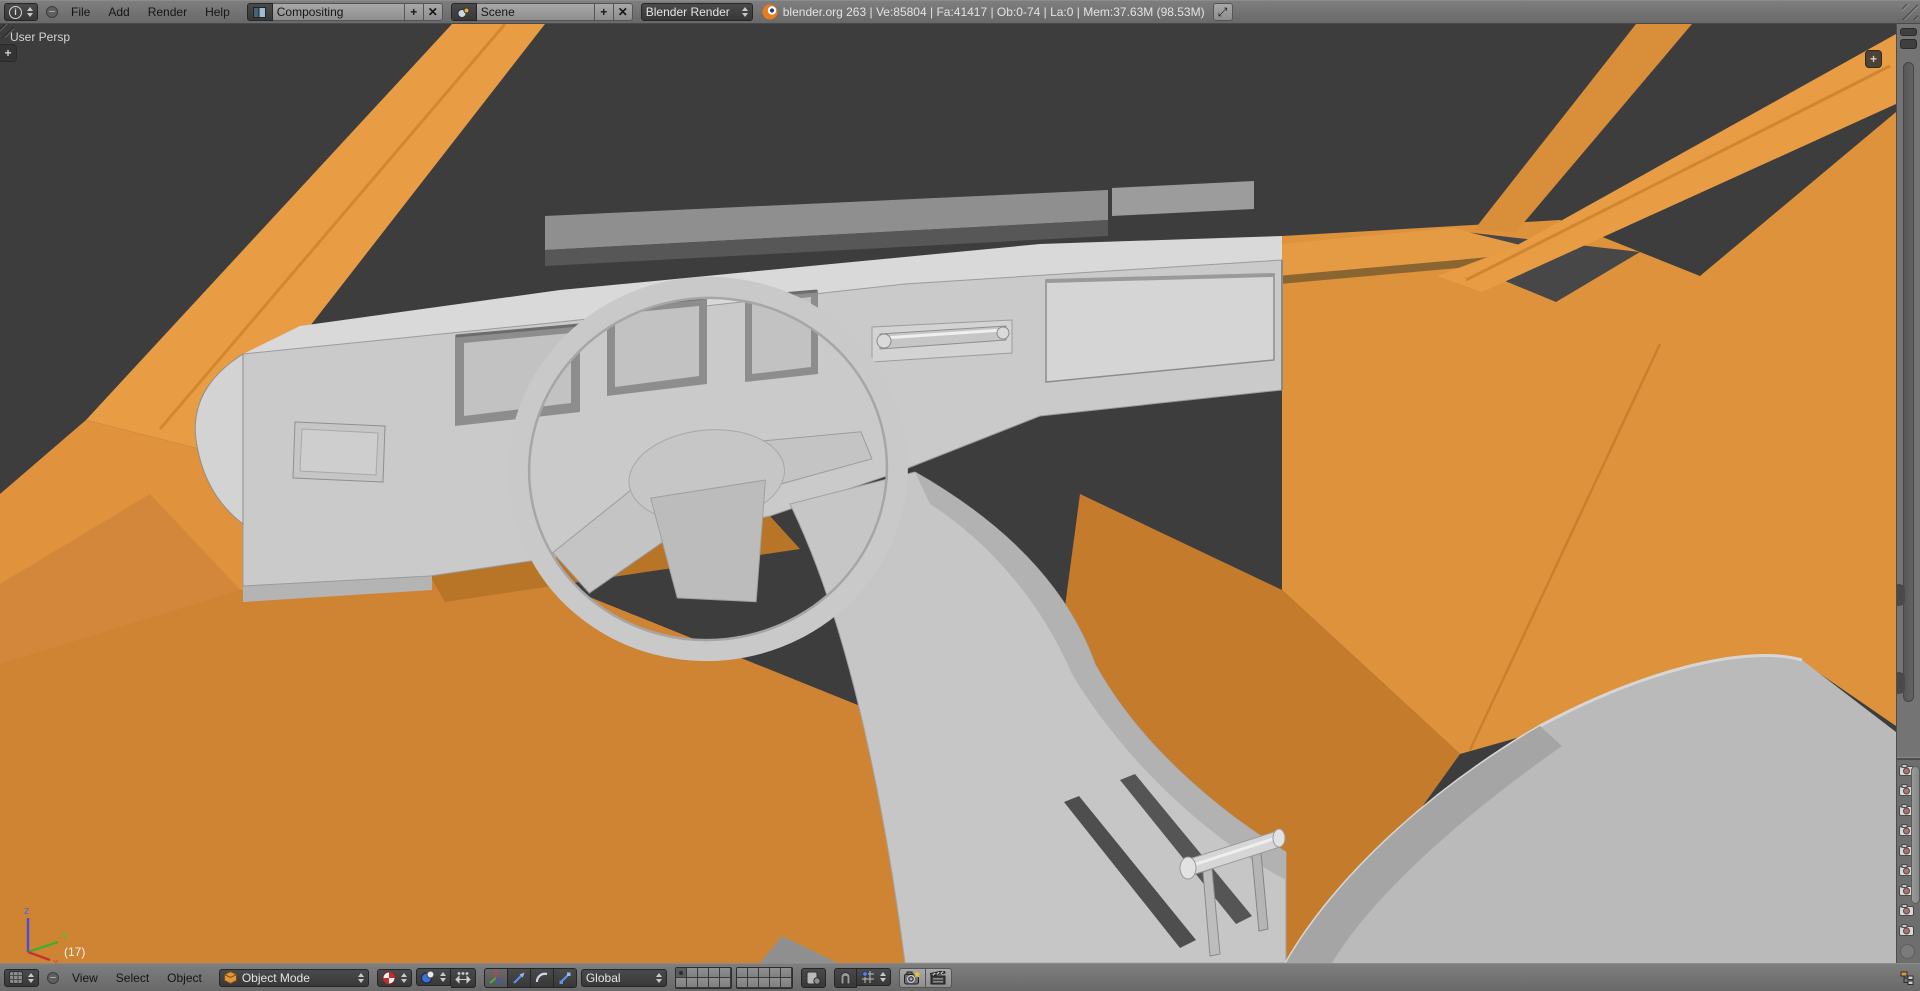  Describe the element at coordinates (15, 12) in the screenshot. I see `info-icon: i` at that location.